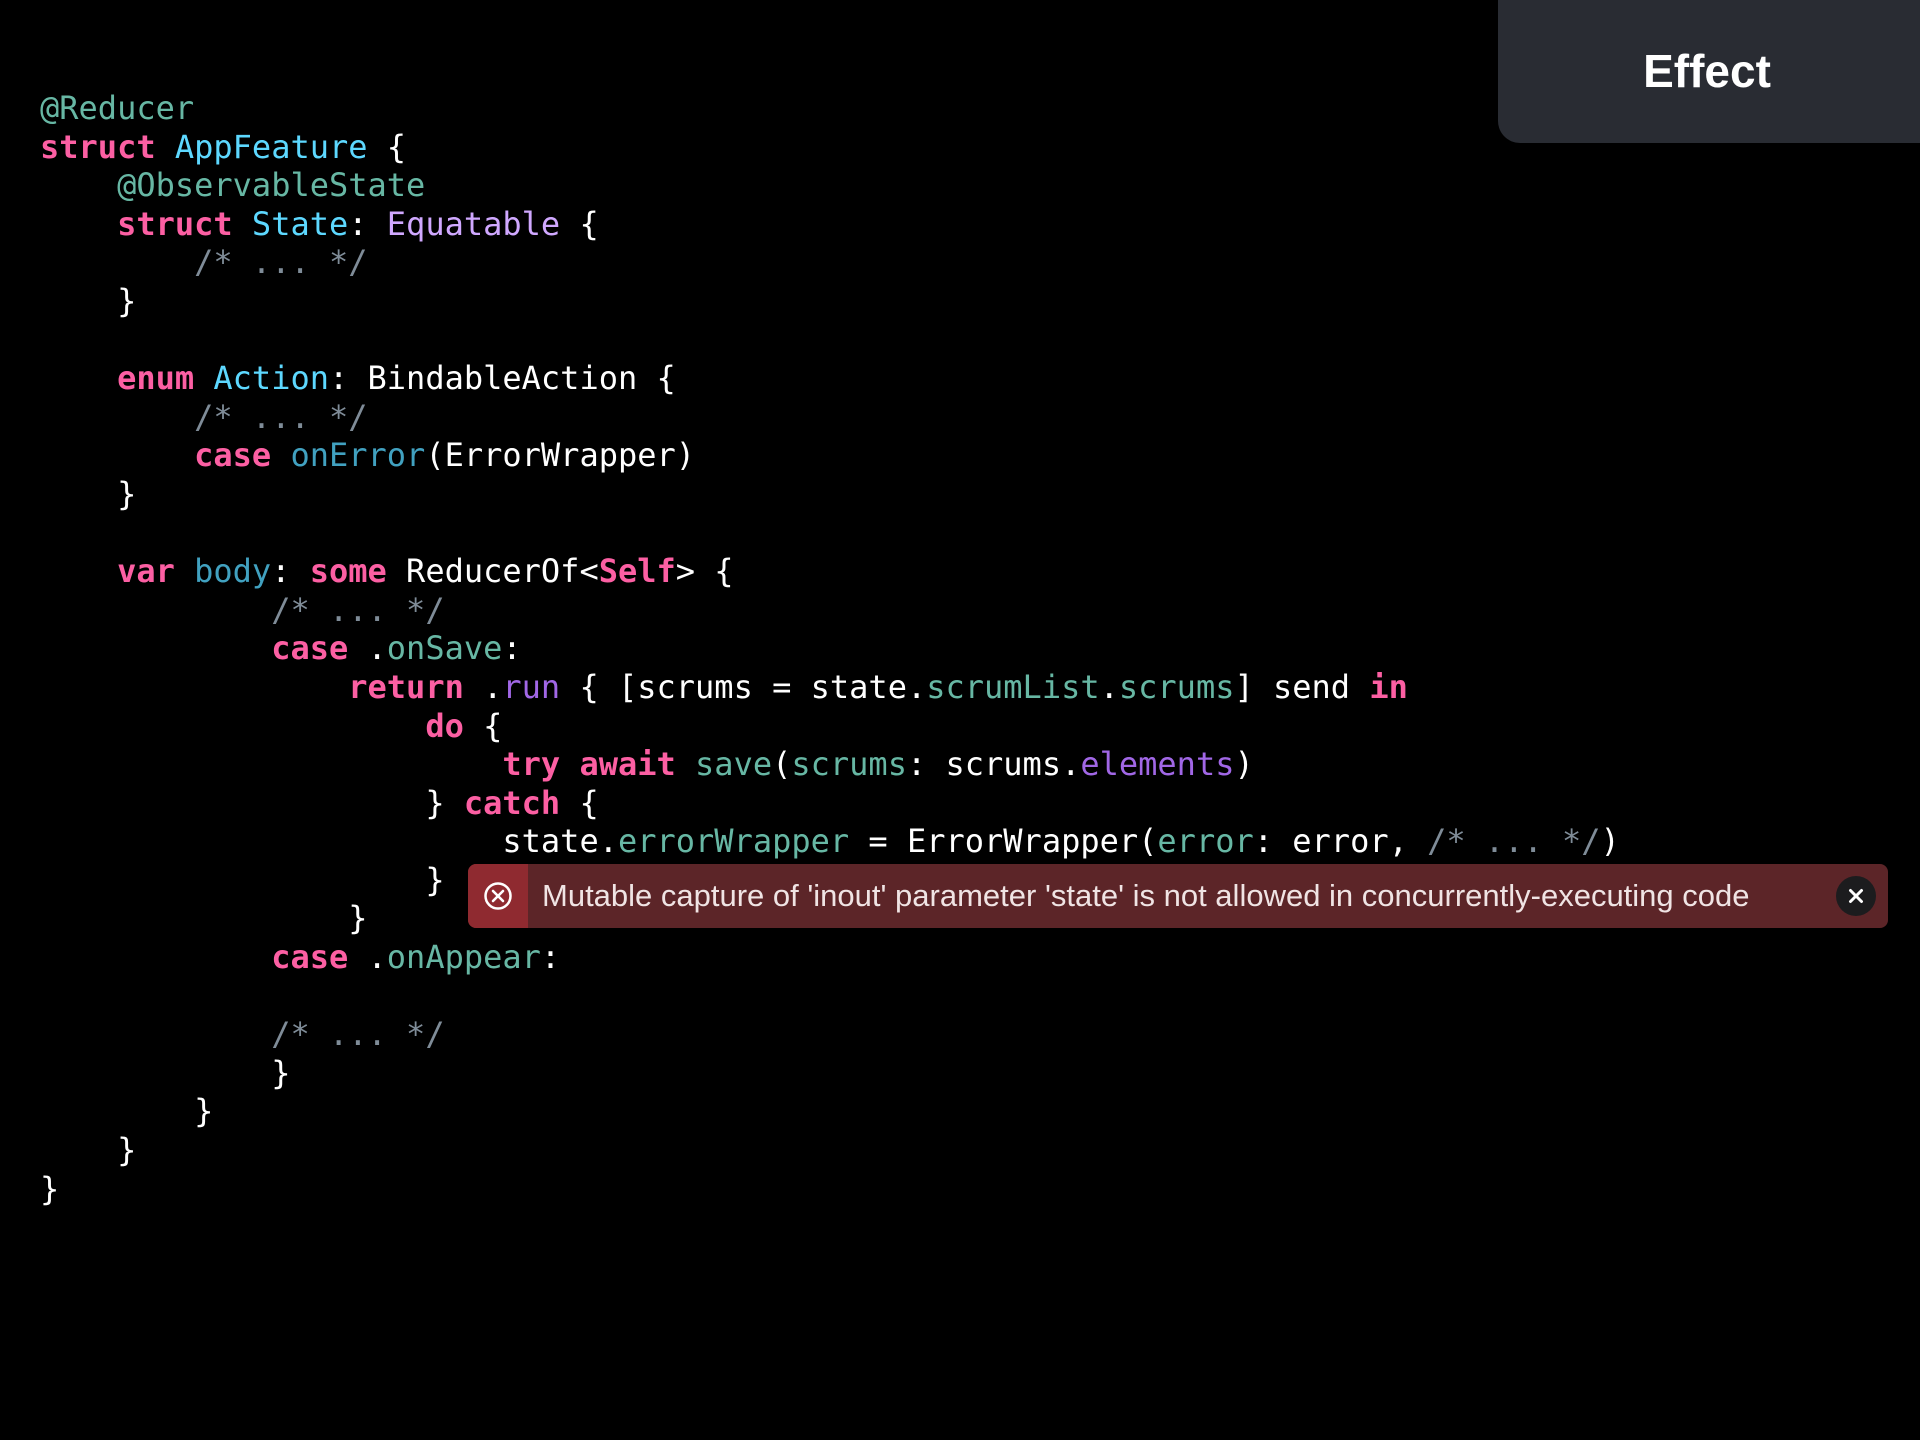  I want to click on code-line: case .onSave:, so click(830, 648).